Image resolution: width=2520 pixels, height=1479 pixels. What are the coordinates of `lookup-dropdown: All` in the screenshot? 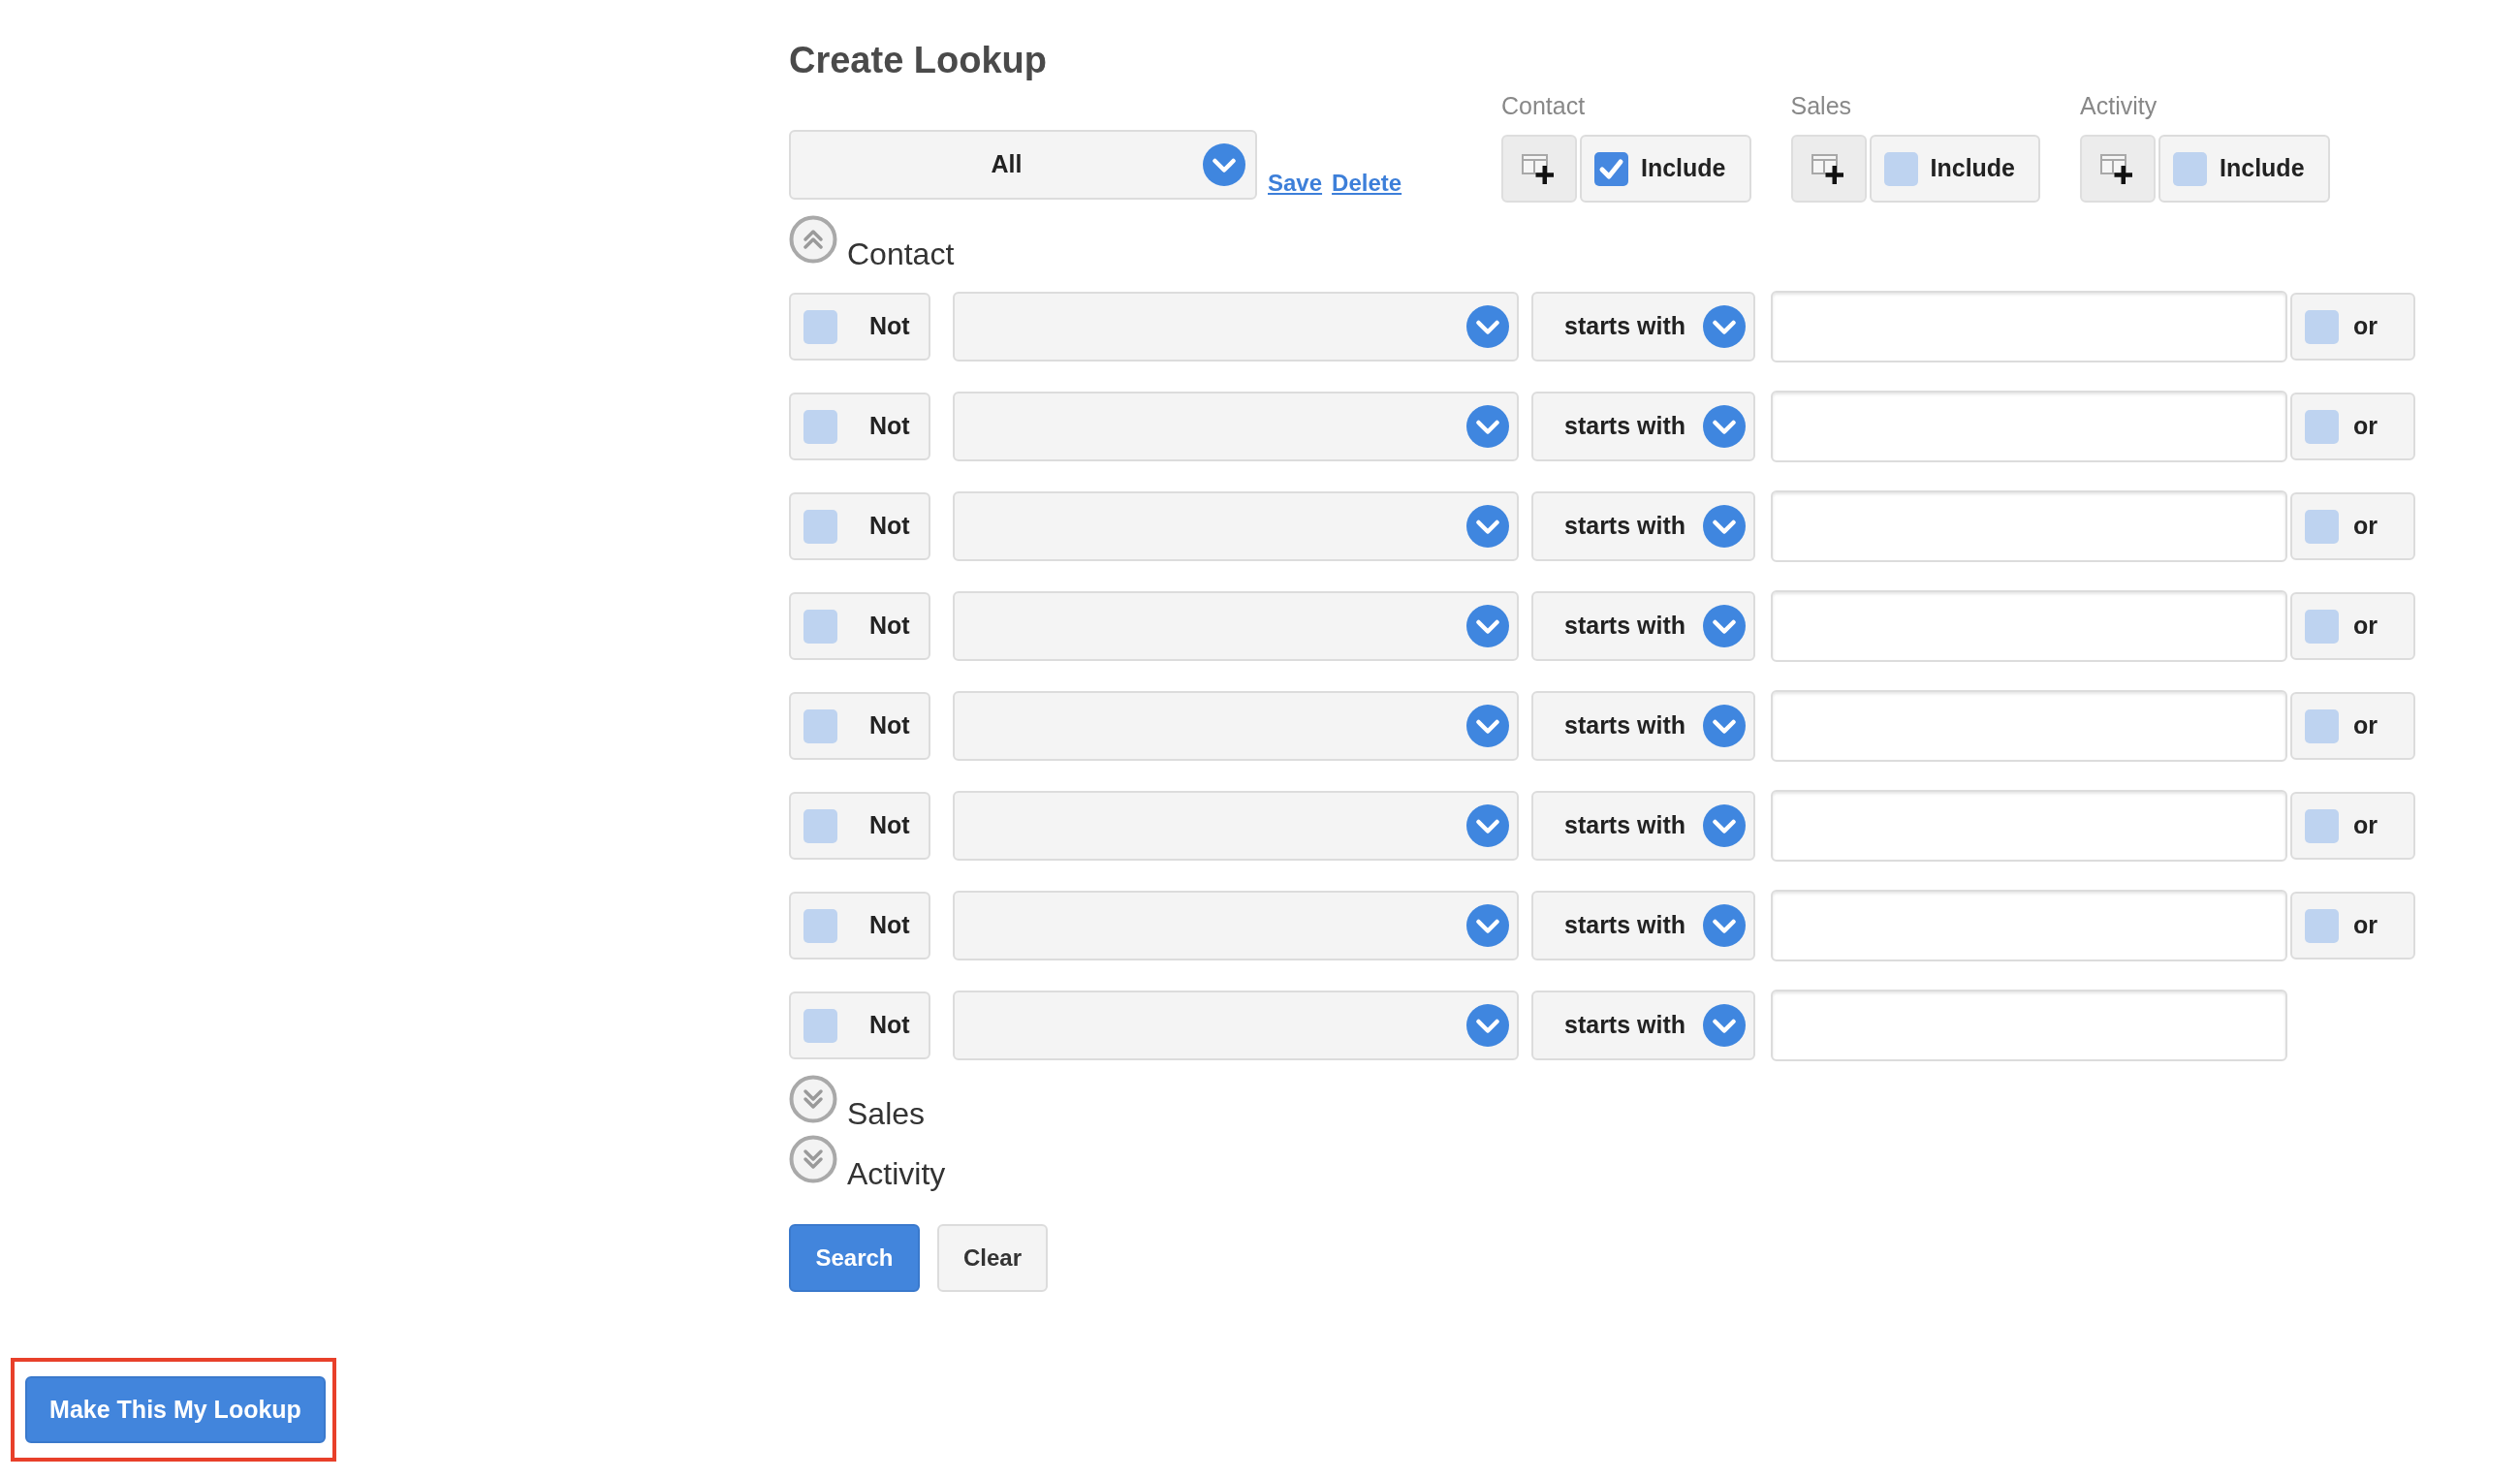 It's located at (1023, 165).